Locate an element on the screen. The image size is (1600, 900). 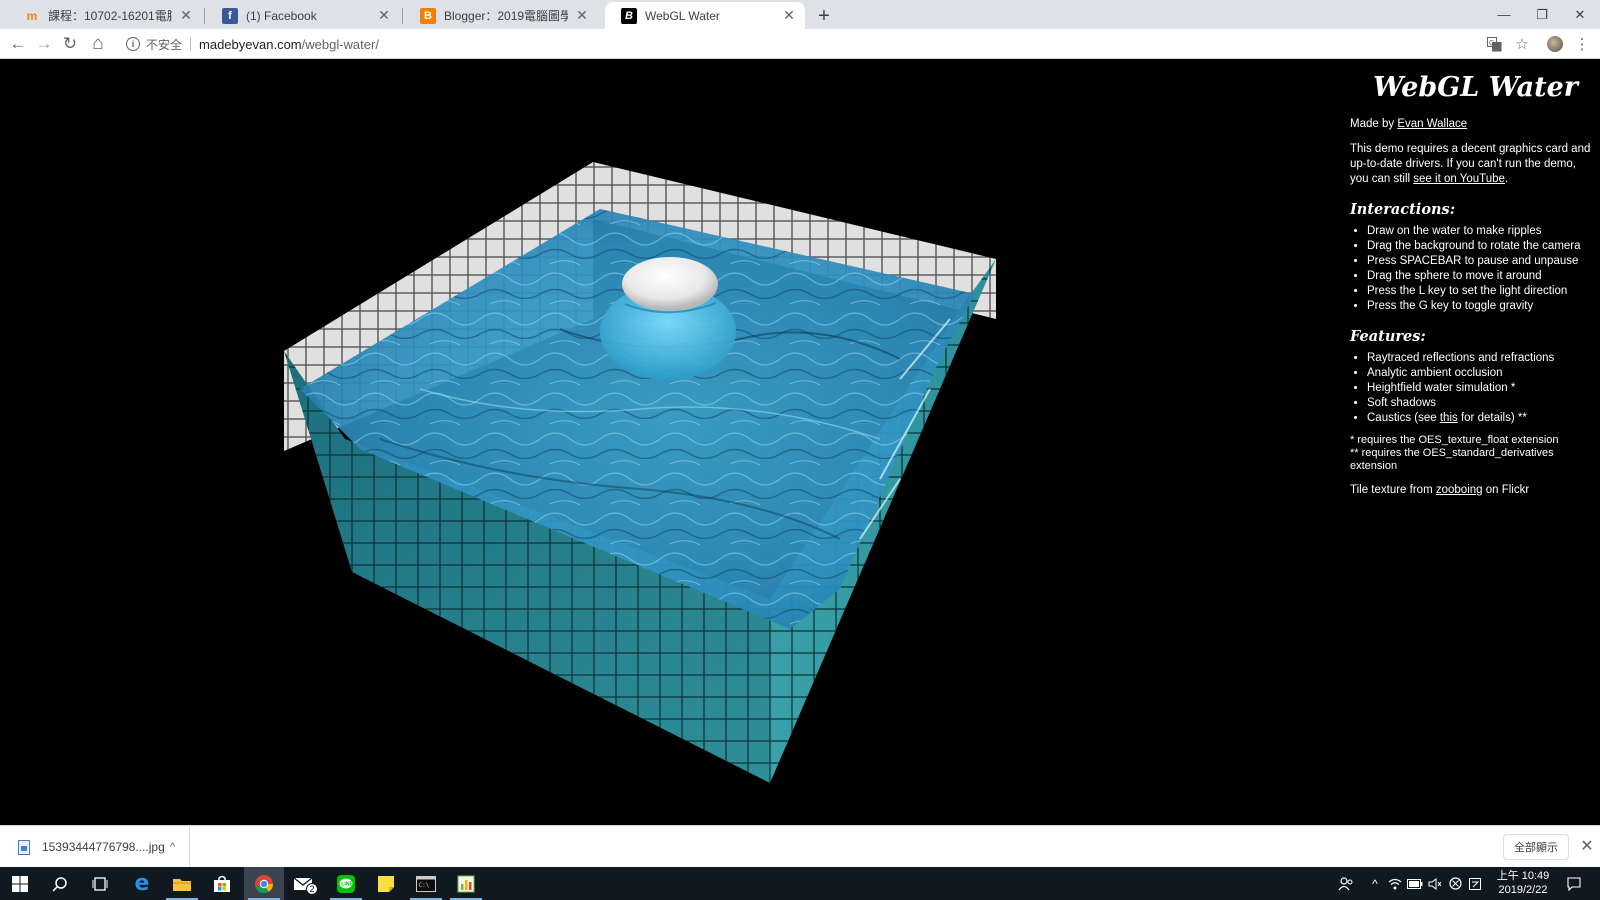
mail-icon: 2 is located at coordinates (304, 883).